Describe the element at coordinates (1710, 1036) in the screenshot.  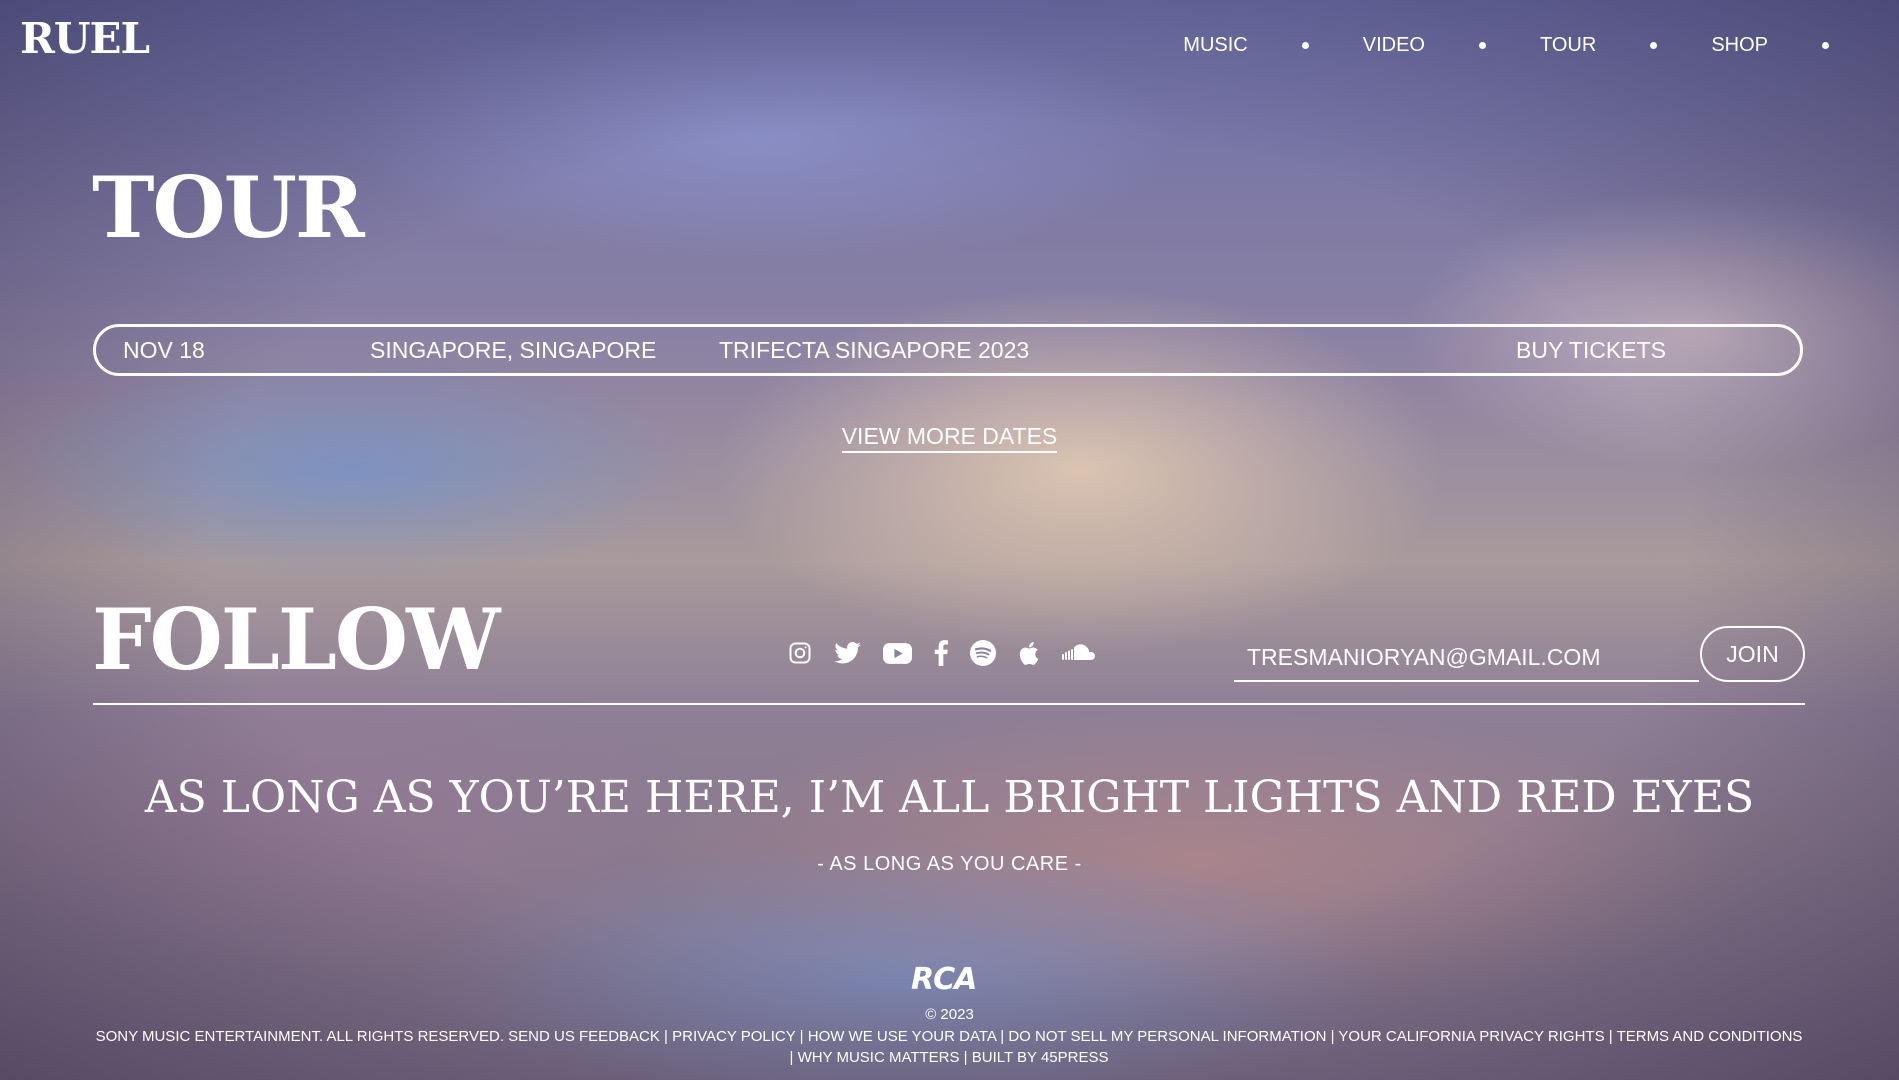
I see `footer-link-terms: TERMS AND CONDITIONS` at that location.